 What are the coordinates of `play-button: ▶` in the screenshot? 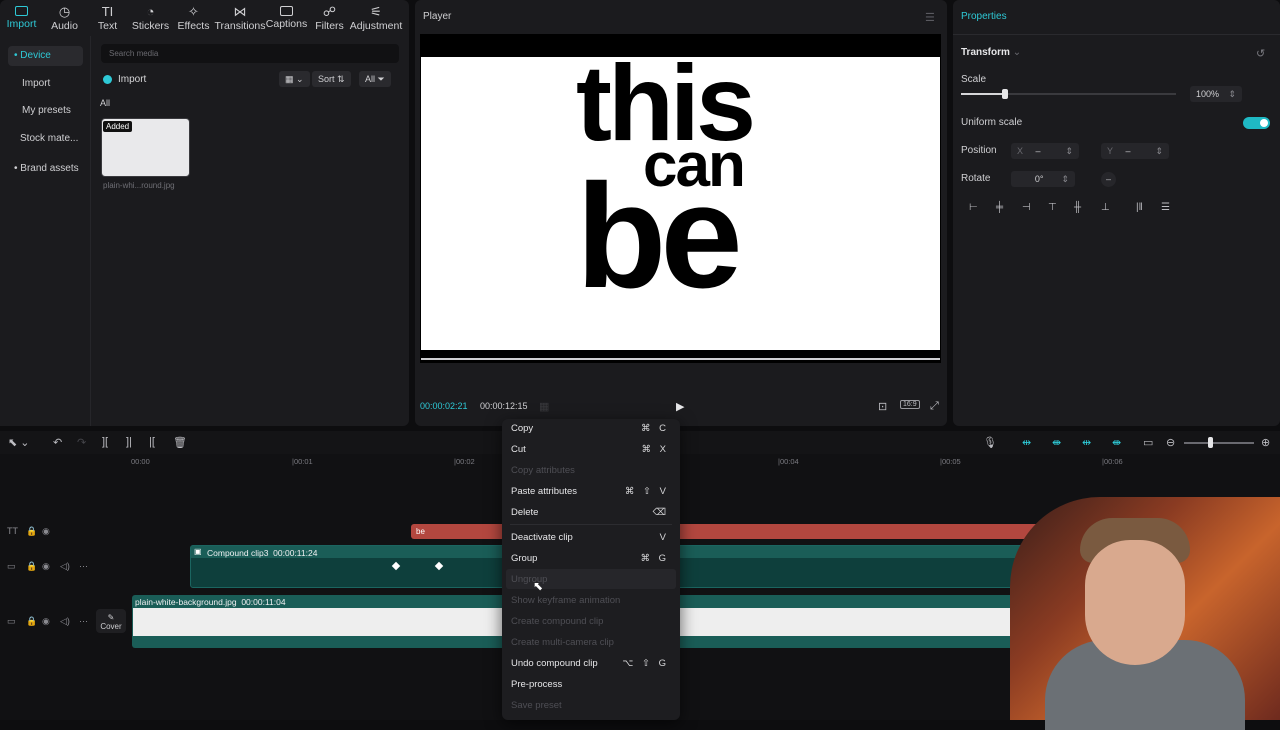 It's located at (680, 406).